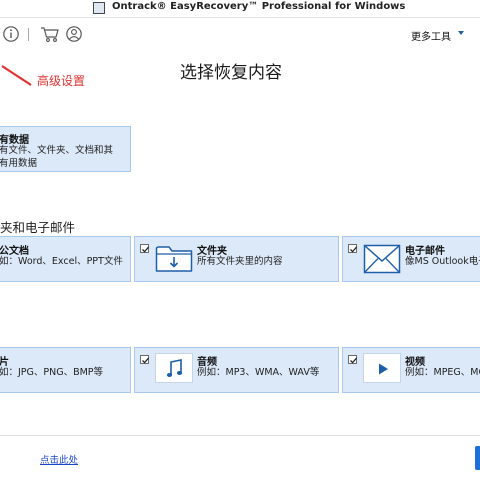 This screenshot has height=478, width=480. I want to click on card-desc: 如：Word、Excel、PPT文件, so click(61, 261).